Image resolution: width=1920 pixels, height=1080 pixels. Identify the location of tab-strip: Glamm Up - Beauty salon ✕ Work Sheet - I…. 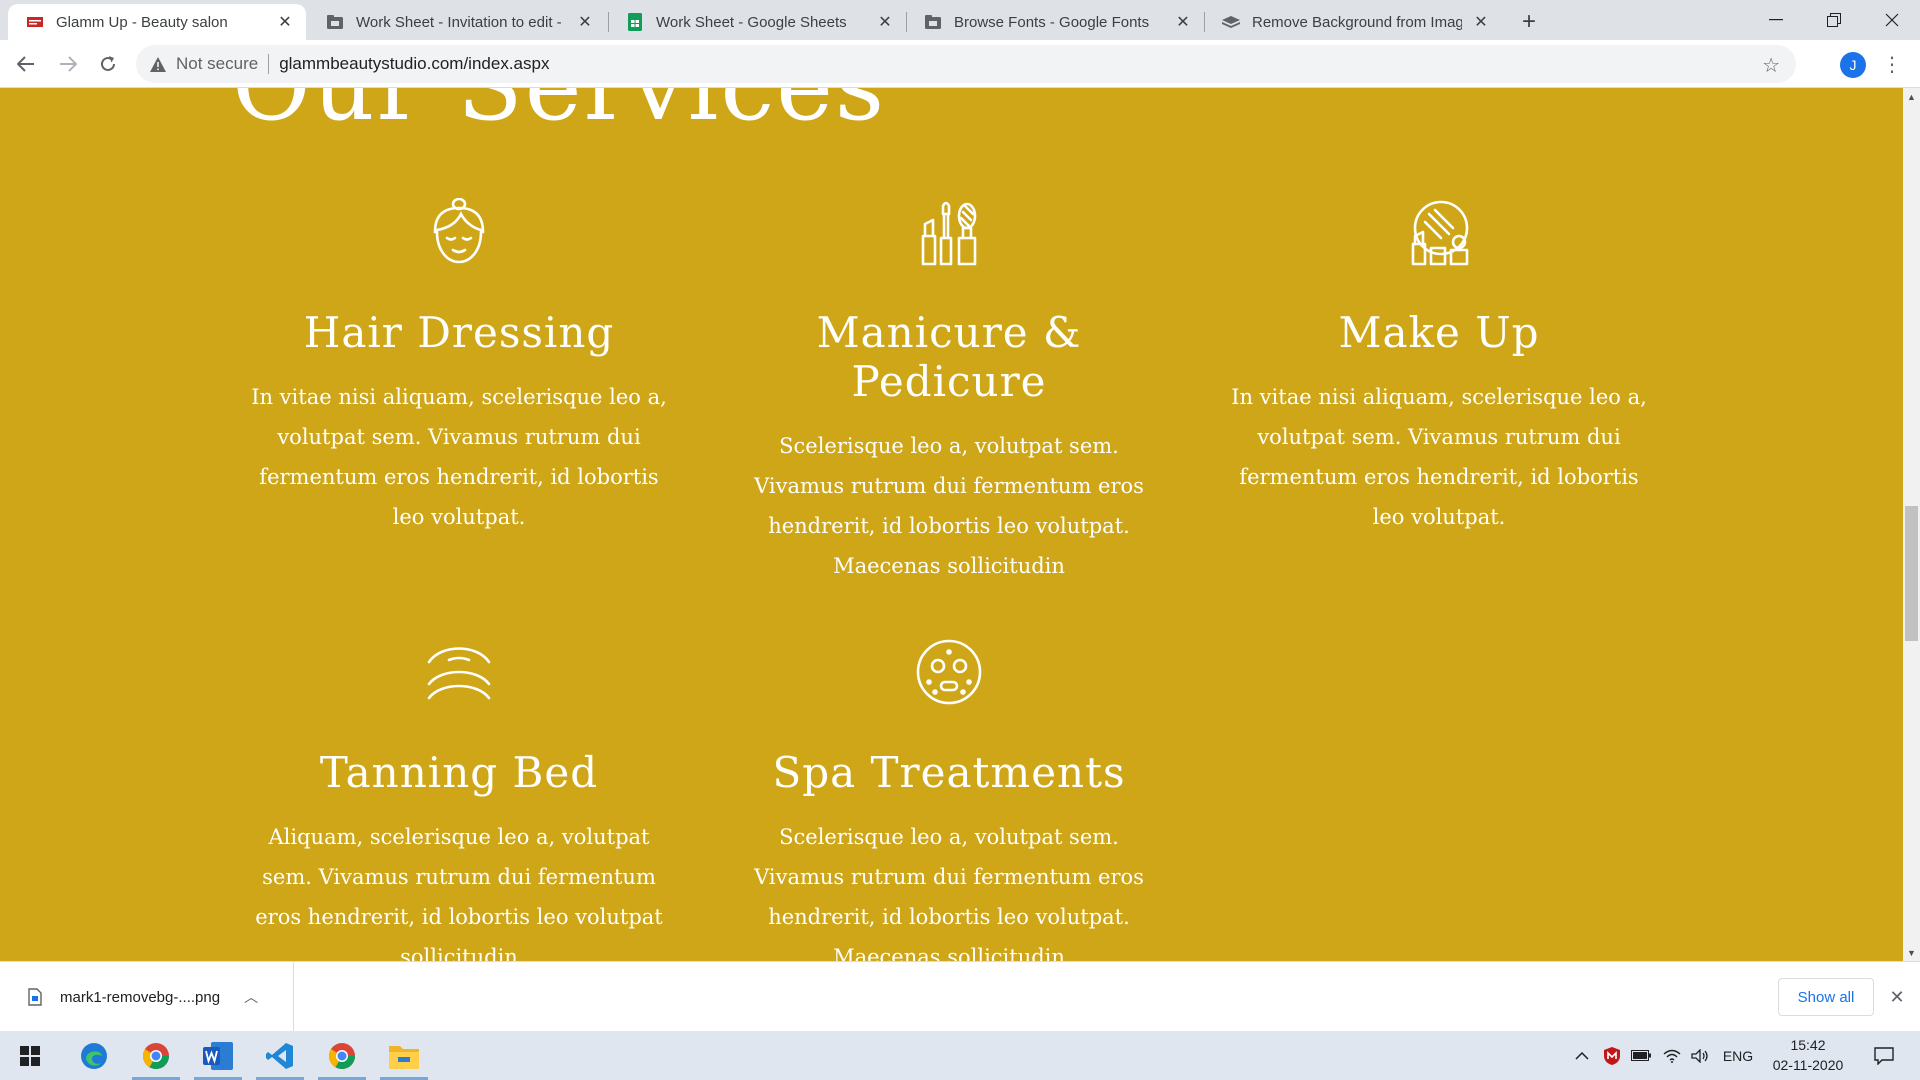
(960, 20).